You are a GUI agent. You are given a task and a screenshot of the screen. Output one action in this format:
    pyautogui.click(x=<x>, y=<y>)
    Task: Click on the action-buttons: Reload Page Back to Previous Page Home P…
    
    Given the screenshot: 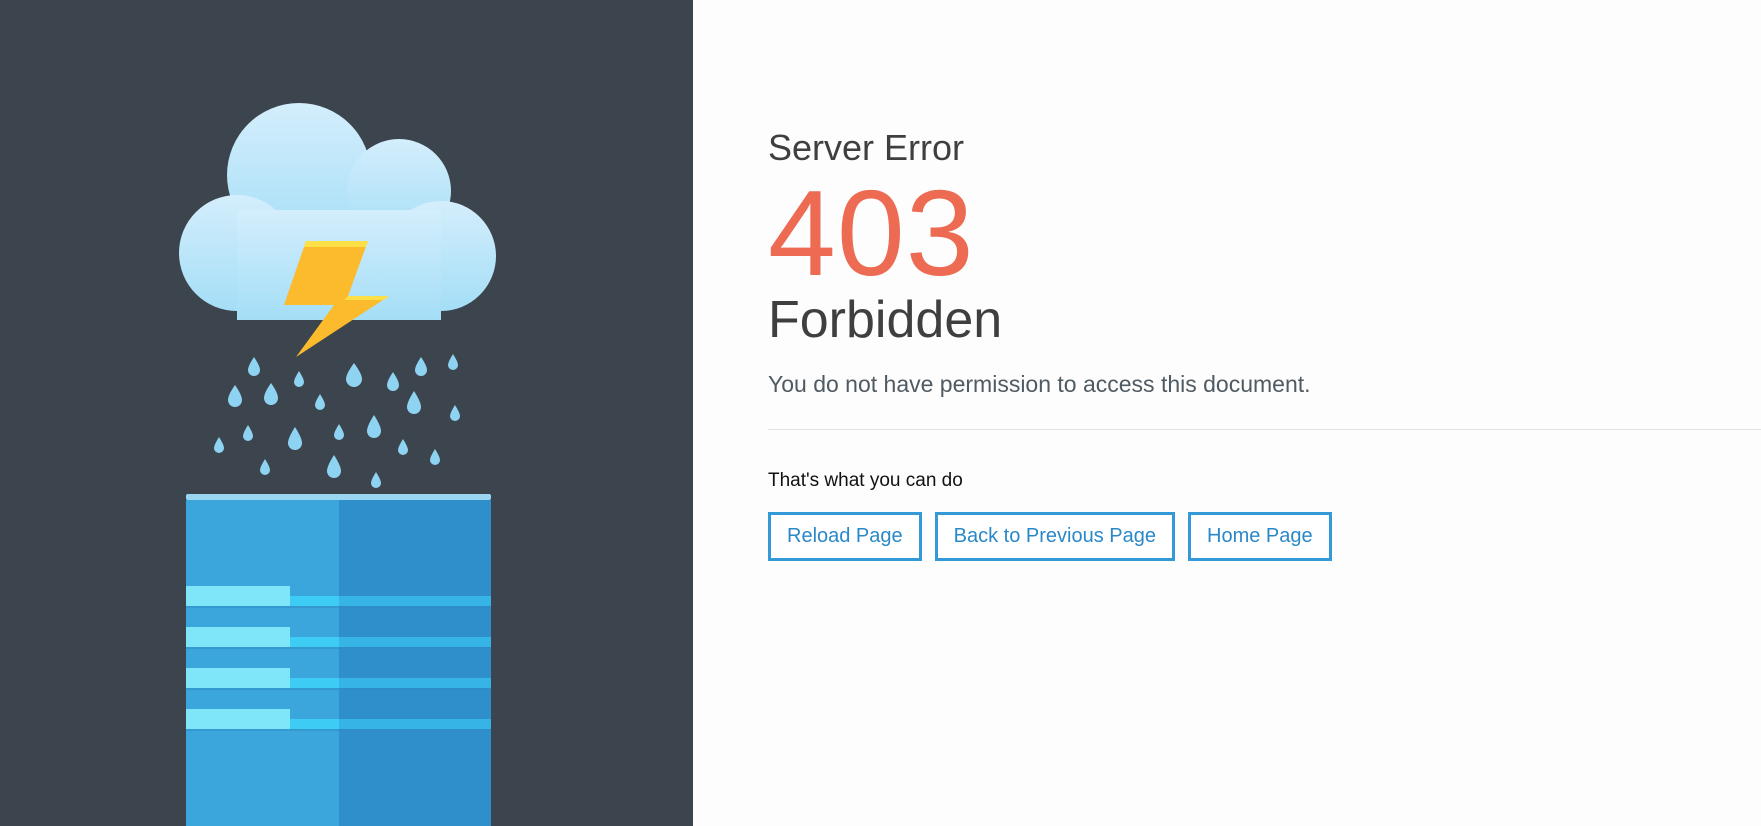 What is the action you would take?
    pyautogui.click(x=1264, y=536)
    